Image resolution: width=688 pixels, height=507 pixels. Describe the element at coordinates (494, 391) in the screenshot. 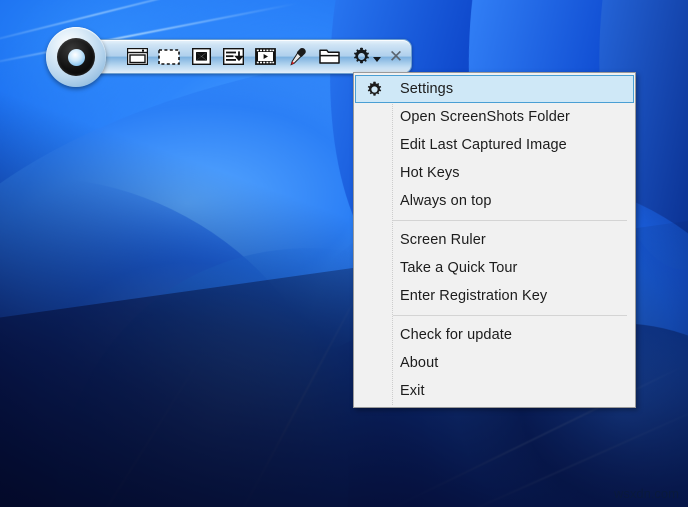

I see `menu-item-exit: Exit` at that location.